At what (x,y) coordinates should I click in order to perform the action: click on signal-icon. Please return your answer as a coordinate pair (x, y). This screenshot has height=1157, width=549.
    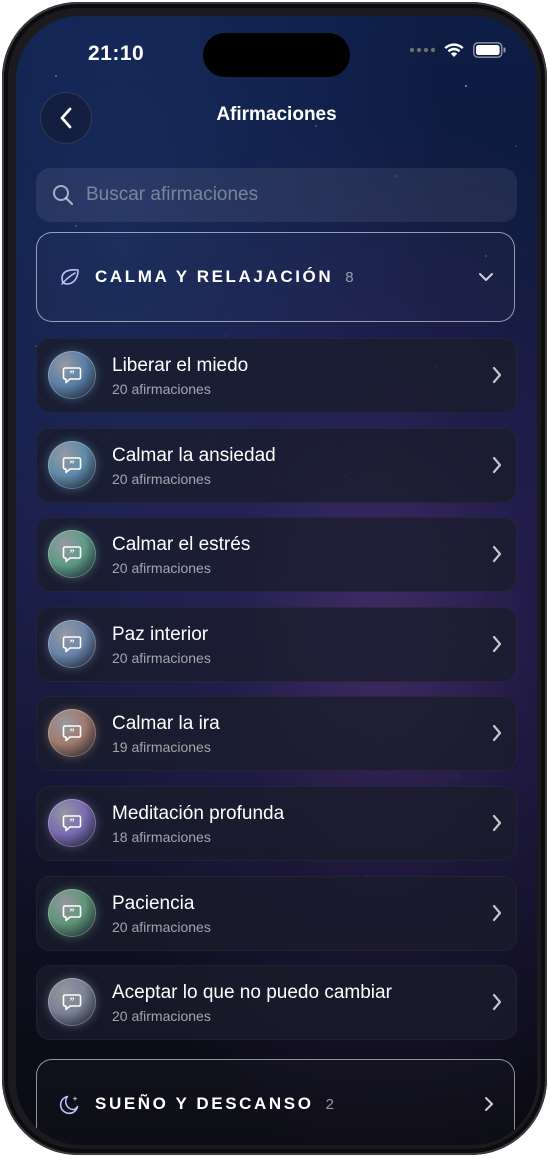
    Looking at the image, I should click on (422, 50).